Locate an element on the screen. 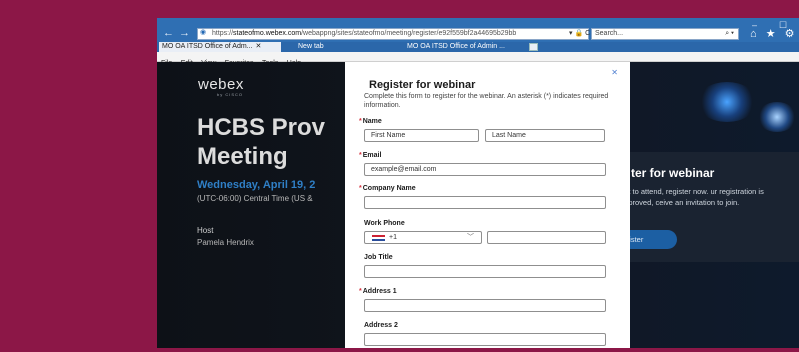  back-icon: ← is located at coordinates (168, 33).